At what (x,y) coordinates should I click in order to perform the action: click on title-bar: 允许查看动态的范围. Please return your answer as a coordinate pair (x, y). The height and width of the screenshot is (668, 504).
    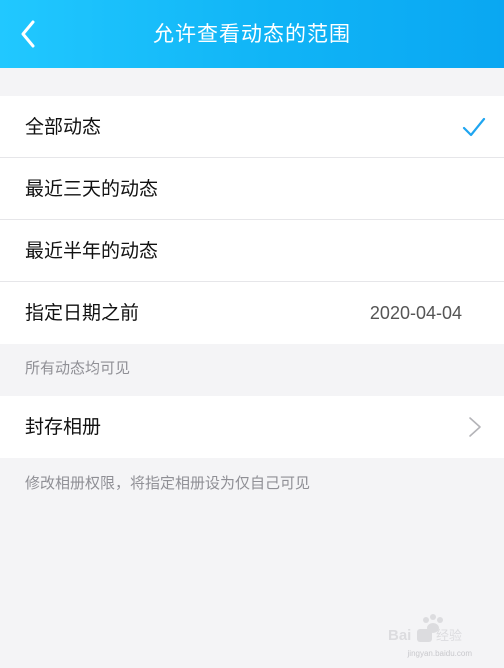
    Looking at the image, I should click on (252, 34).